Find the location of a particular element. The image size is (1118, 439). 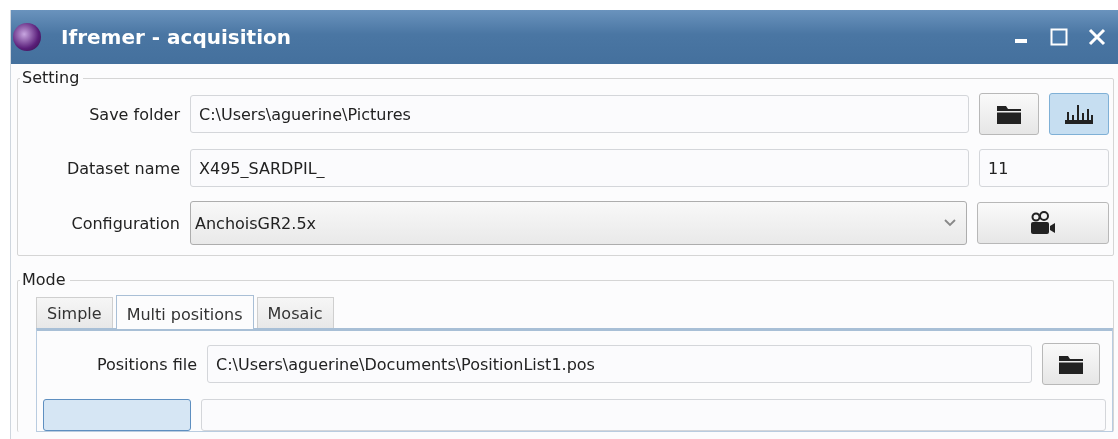

minimize-icon is located at coordinates (1021, 41).